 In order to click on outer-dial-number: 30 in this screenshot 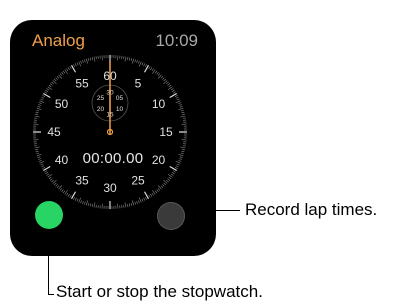, I will do `click(110, 188)`.